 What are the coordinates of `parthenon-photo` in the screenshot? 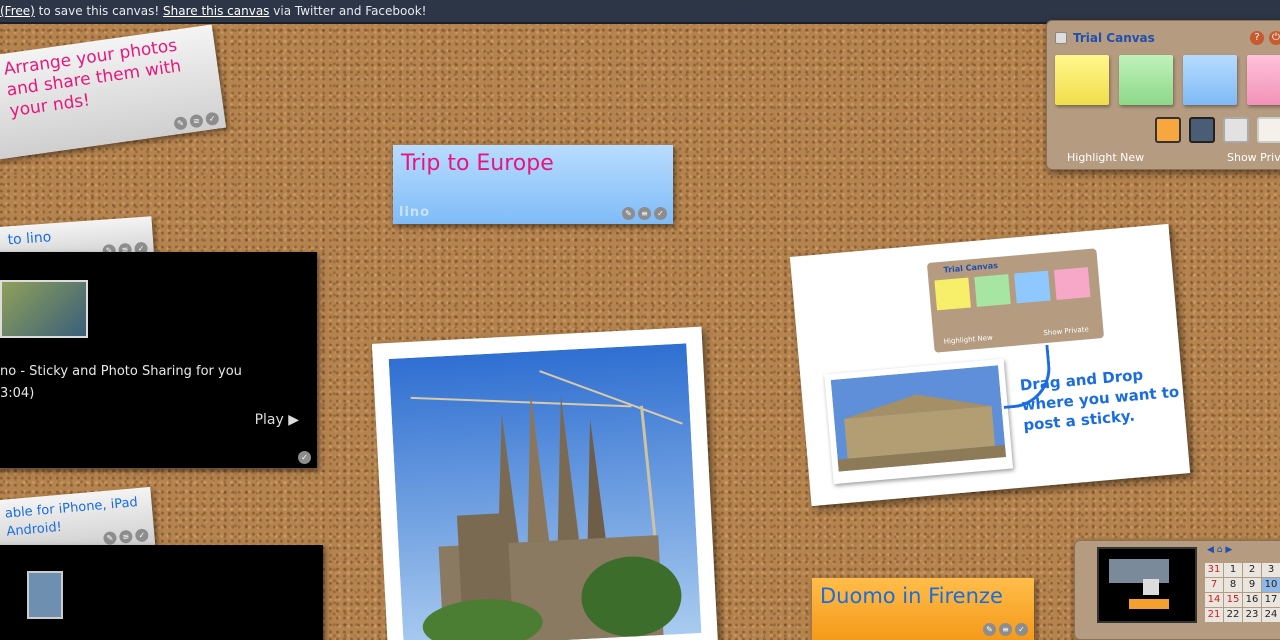 It's located at (919, 421).